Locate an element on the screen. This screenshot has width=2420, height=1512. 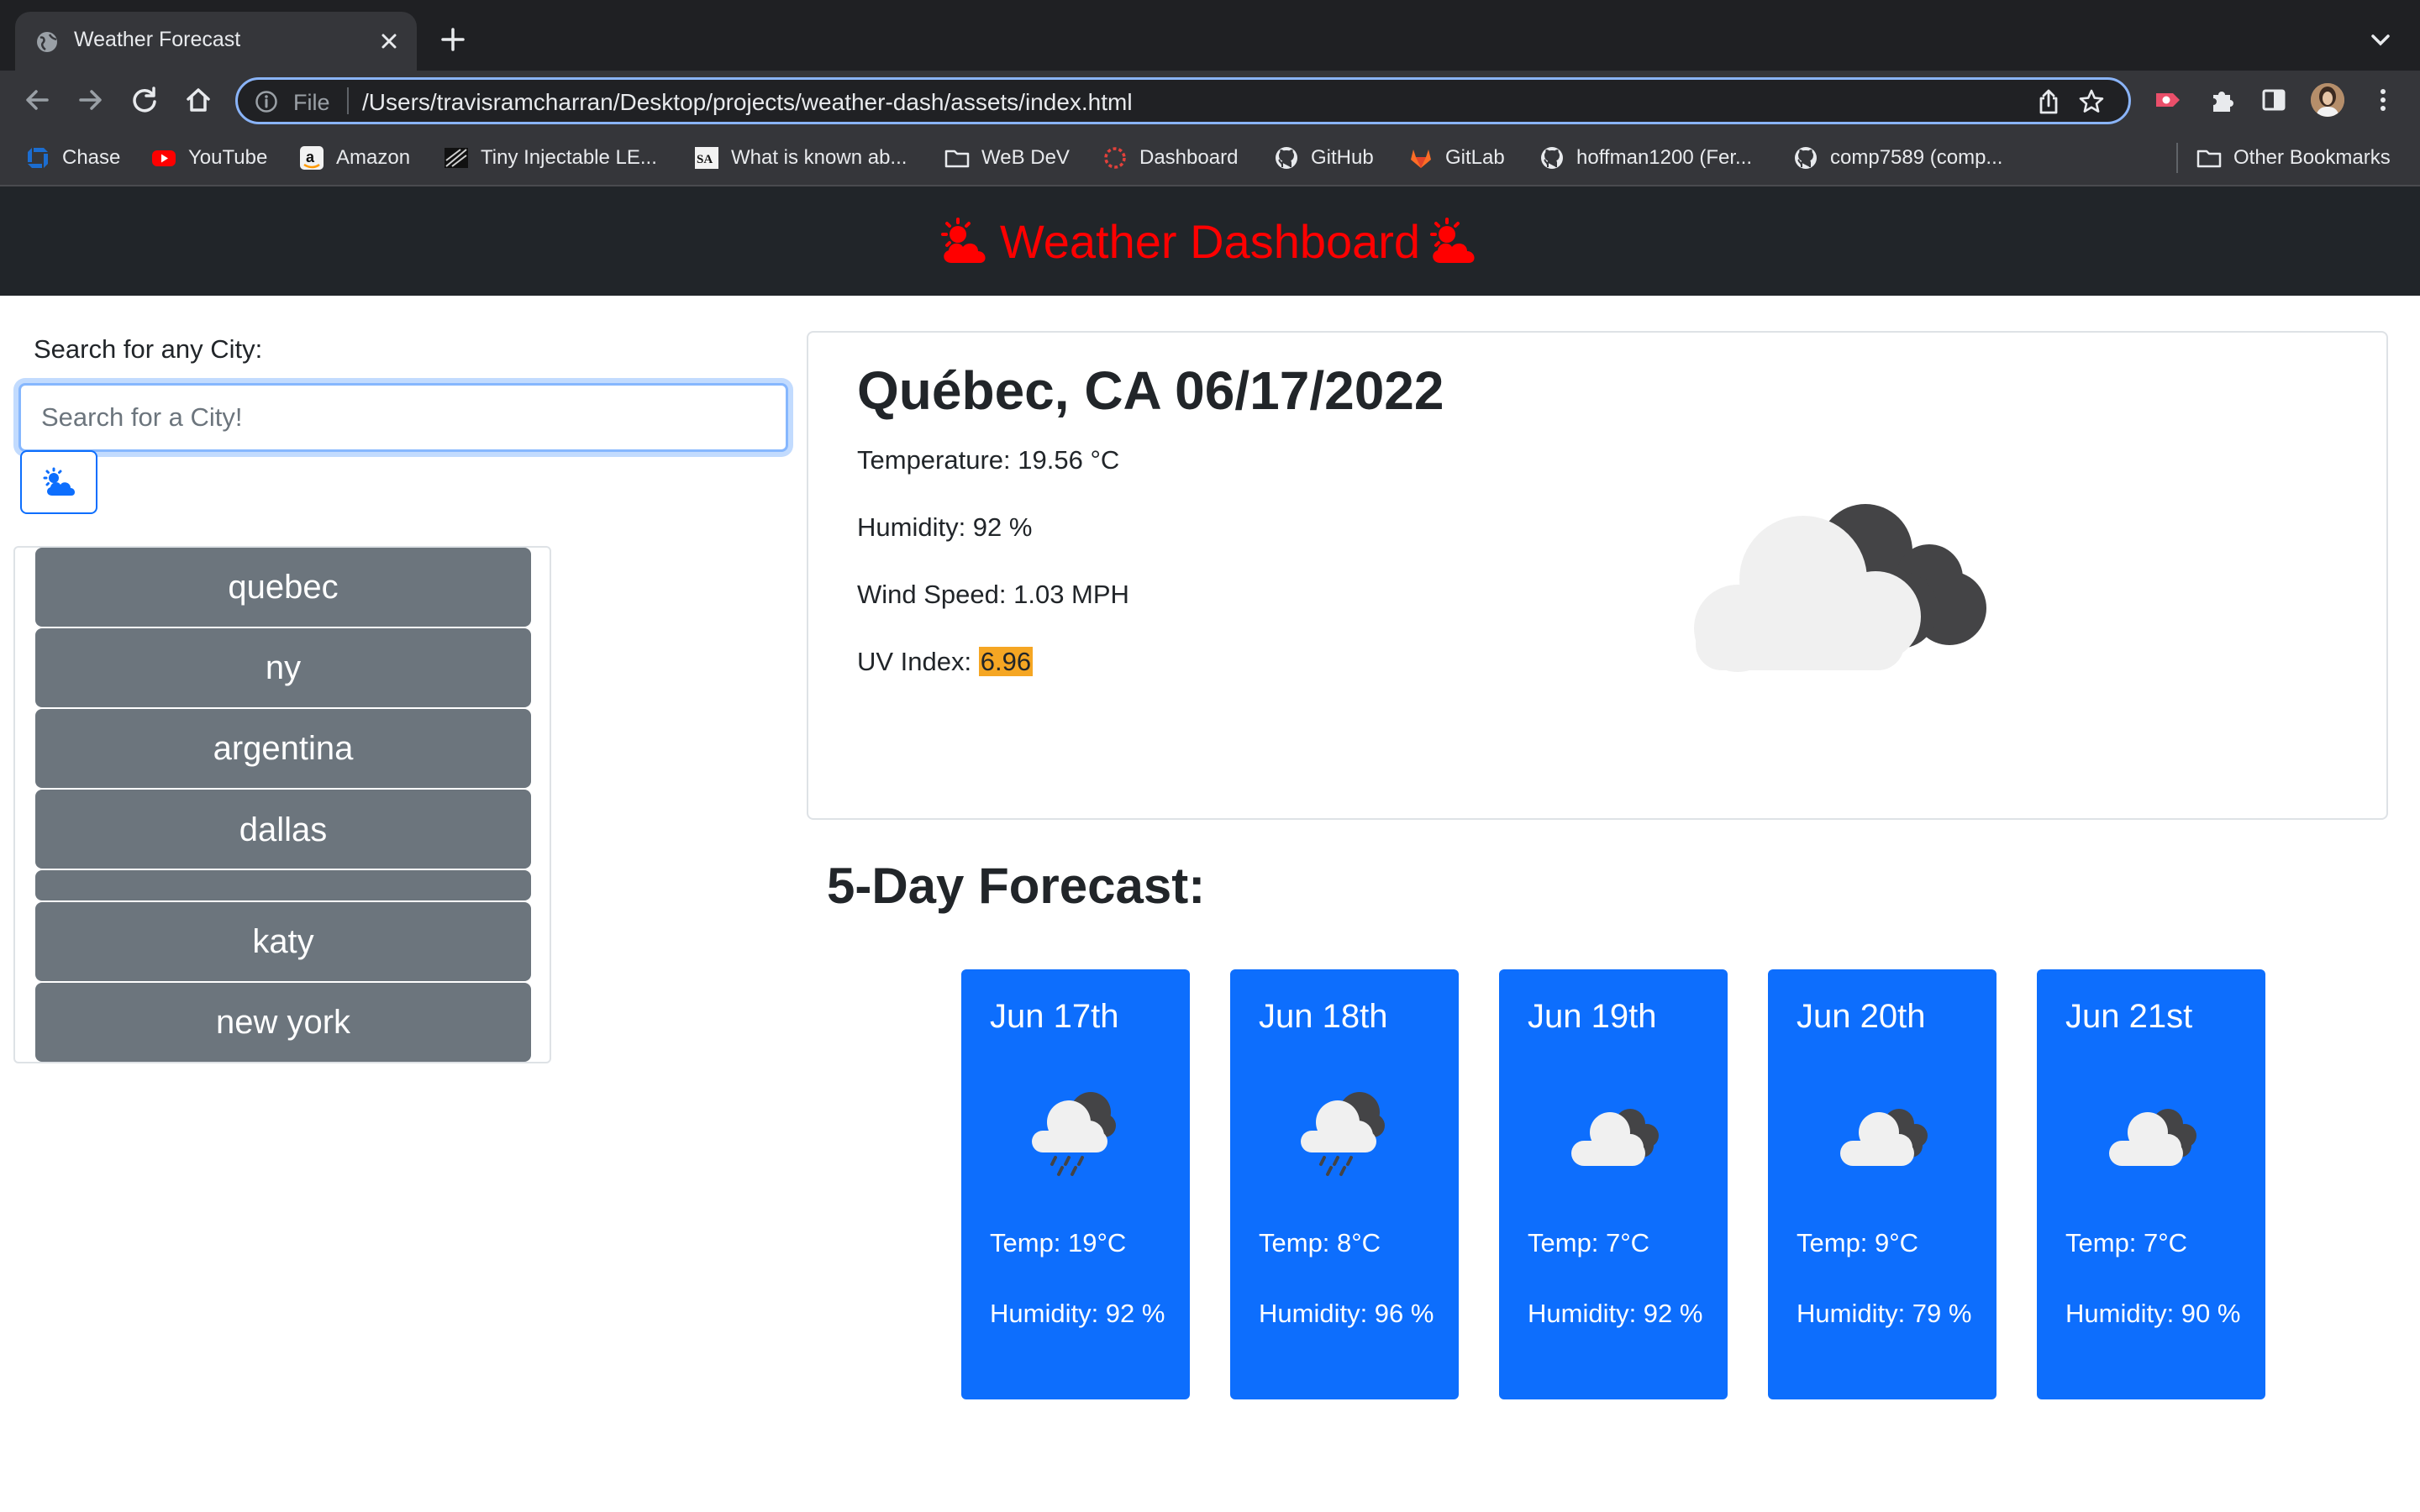
forecast-humidity: Humidity: 90 % is located at coordinates (2153, 1313).